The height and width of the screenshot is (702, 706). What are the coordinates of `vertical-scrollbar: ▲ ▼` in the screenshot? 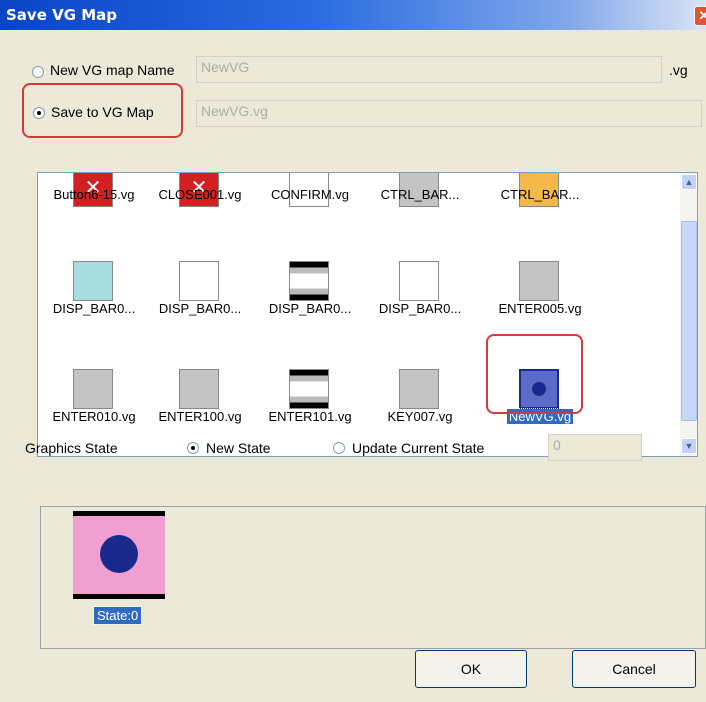 It's located at (688, 314).